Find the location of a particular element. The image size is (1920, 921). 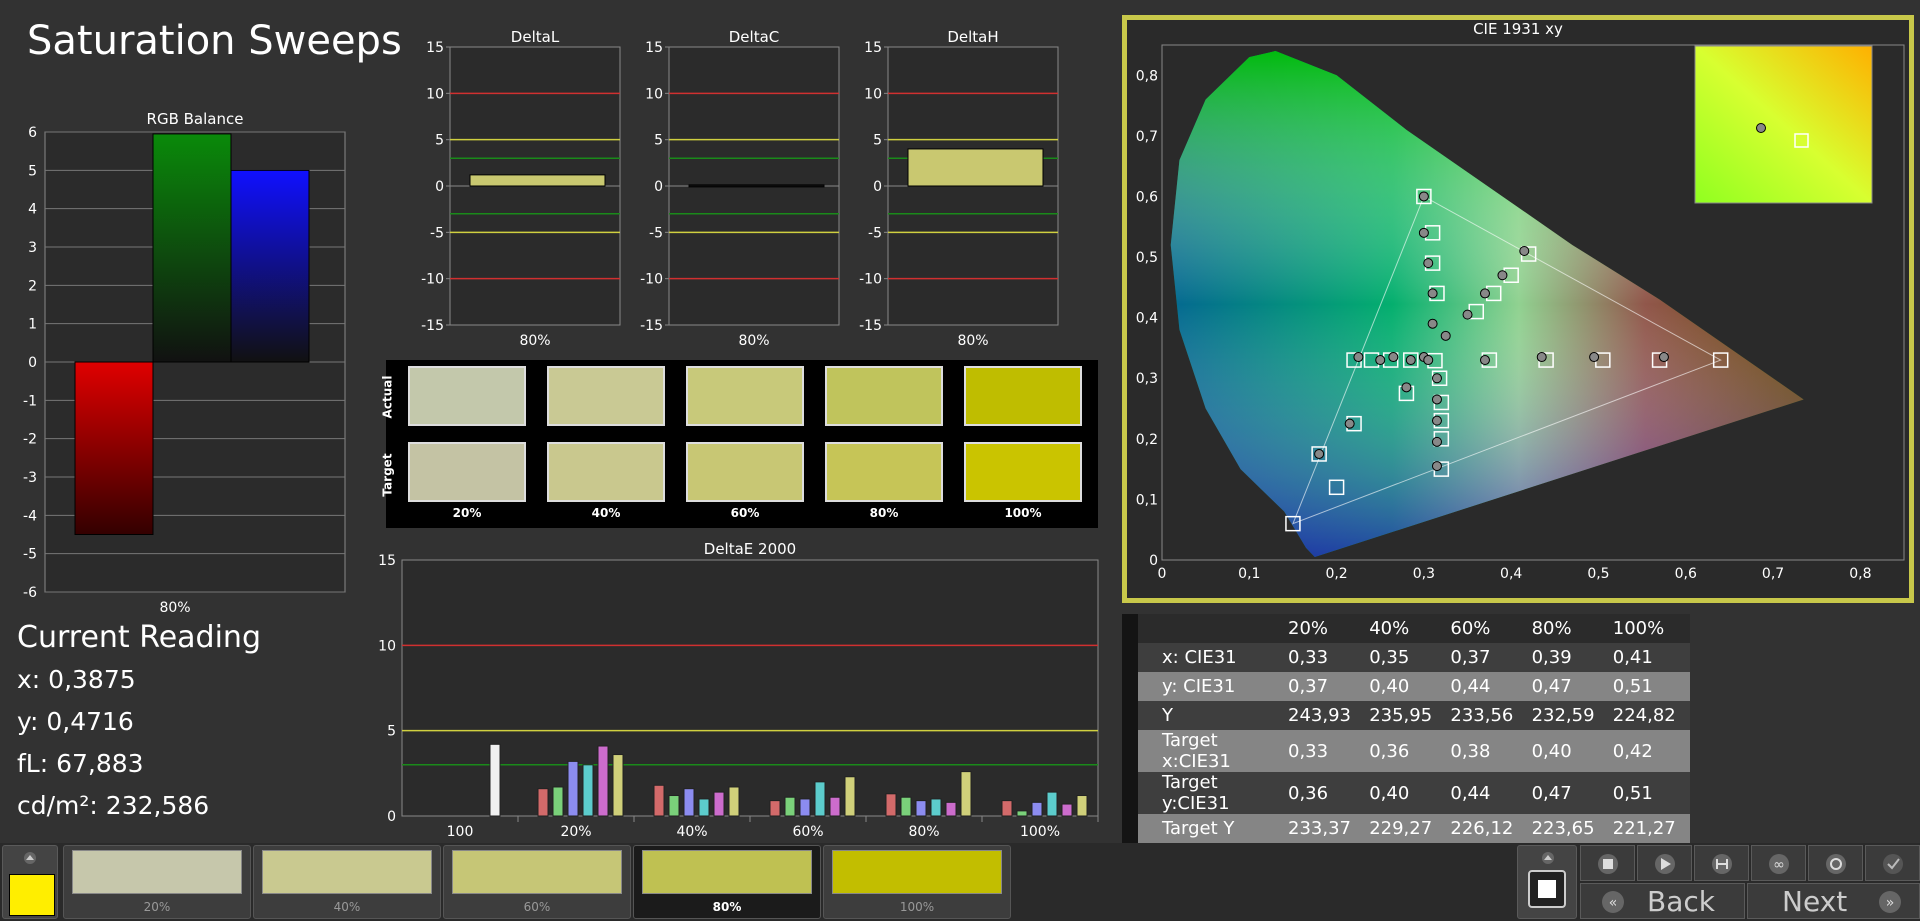

cie-y-tick: 0 is located at coordinates (1153, 561).